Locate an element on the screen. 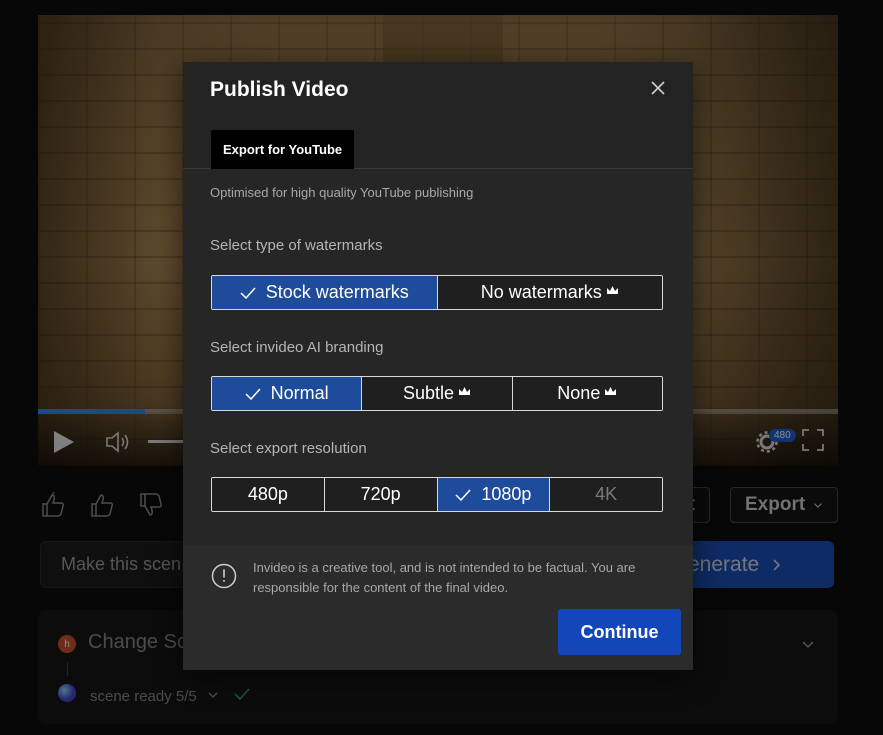  option-1080p: 1080p is located at coordinates (494, 494).